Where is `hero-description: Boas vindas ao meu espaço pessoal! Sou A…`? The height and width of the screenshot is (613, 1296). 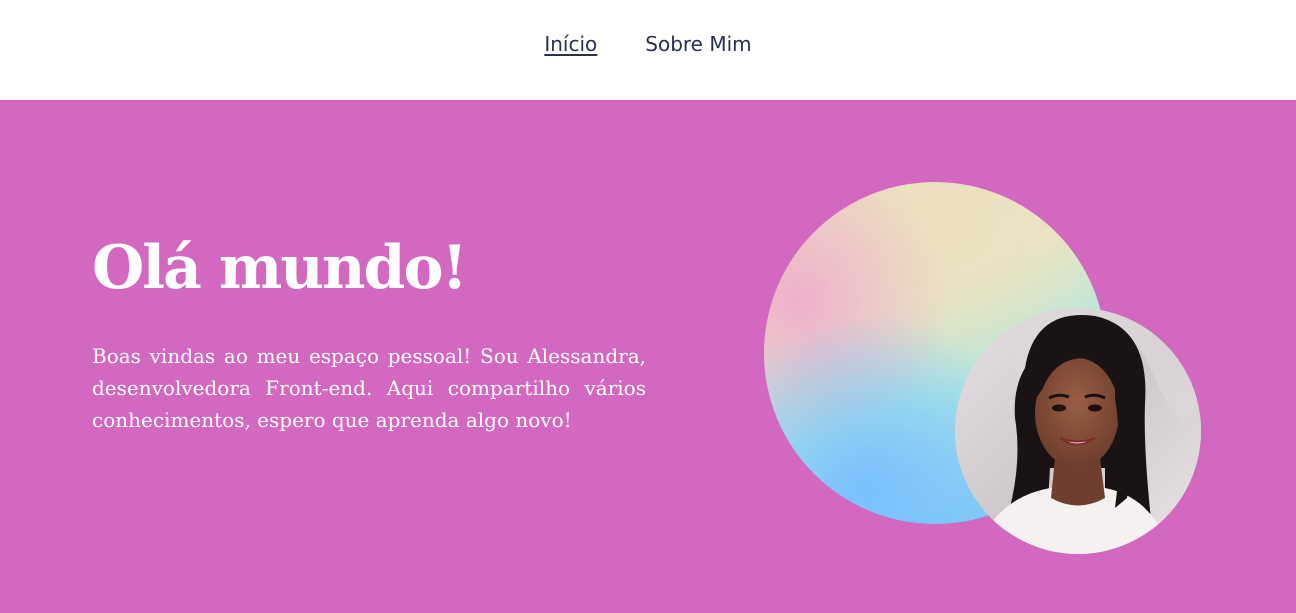
hero-description: Boas vindas ao meu espaço pessoal! Sou A… is located at coordinates (369, 388).